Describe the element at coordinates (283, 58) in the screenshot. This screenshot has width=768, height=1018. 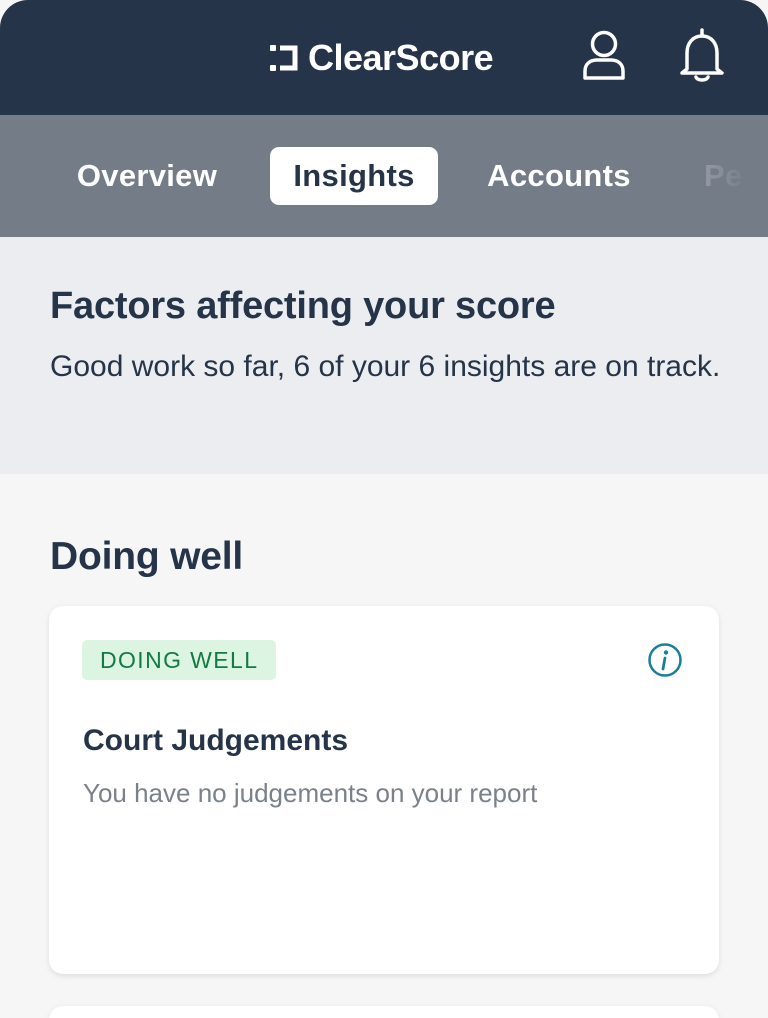
I see `clearscore-logo-icon` at that location.